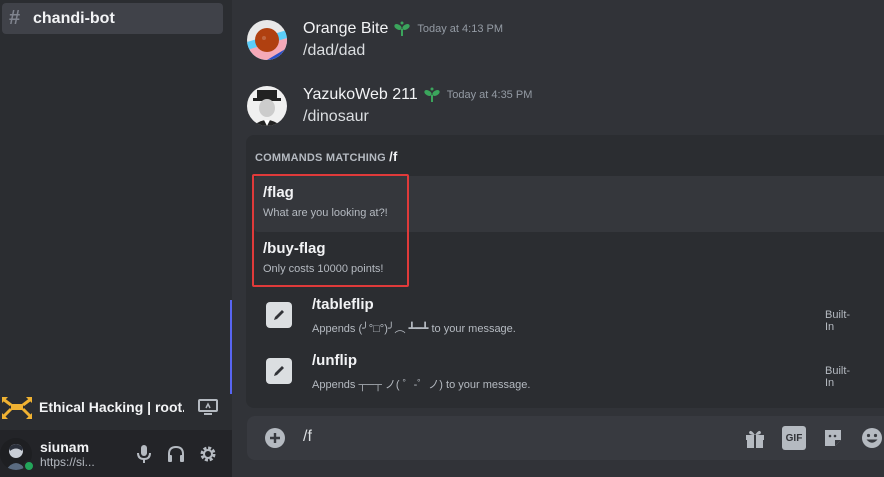 The height and width of the screenshot is (477, 884). Describe the element at coordinates (208, 407) in the screenshot. I see `screen-share-icon` at that location.